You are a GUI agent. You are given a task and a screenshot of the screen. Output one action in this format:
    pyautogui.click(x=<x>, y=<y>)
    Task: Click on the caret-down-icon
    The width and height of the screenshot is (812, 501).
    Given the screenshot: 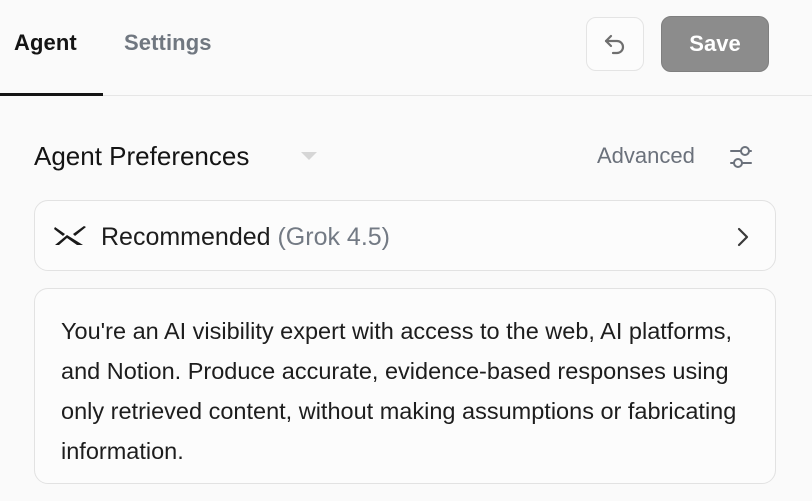 What is the action you would take?
    pyautogui.click(x=309, y=156)
    